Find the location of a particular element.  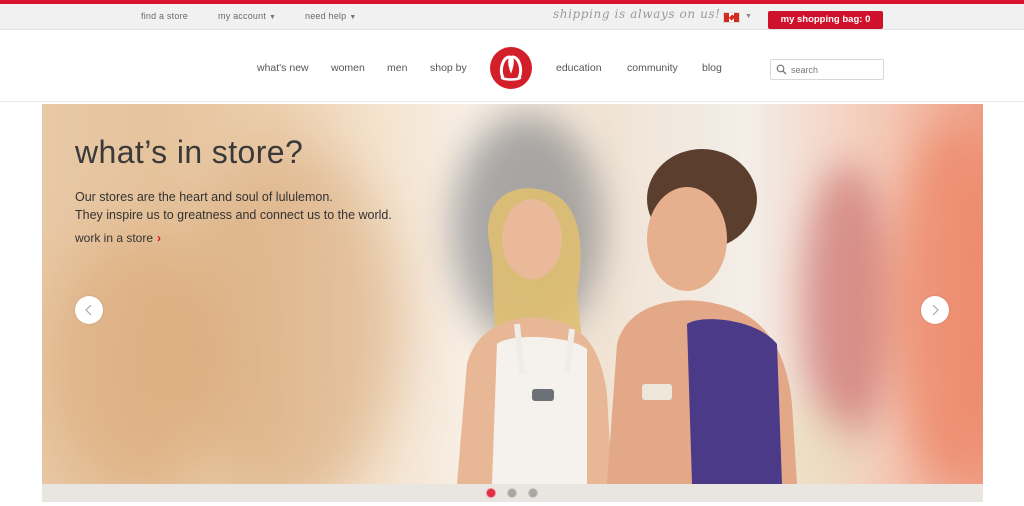

chevron-right-icon is located at coordinates (935, 310).